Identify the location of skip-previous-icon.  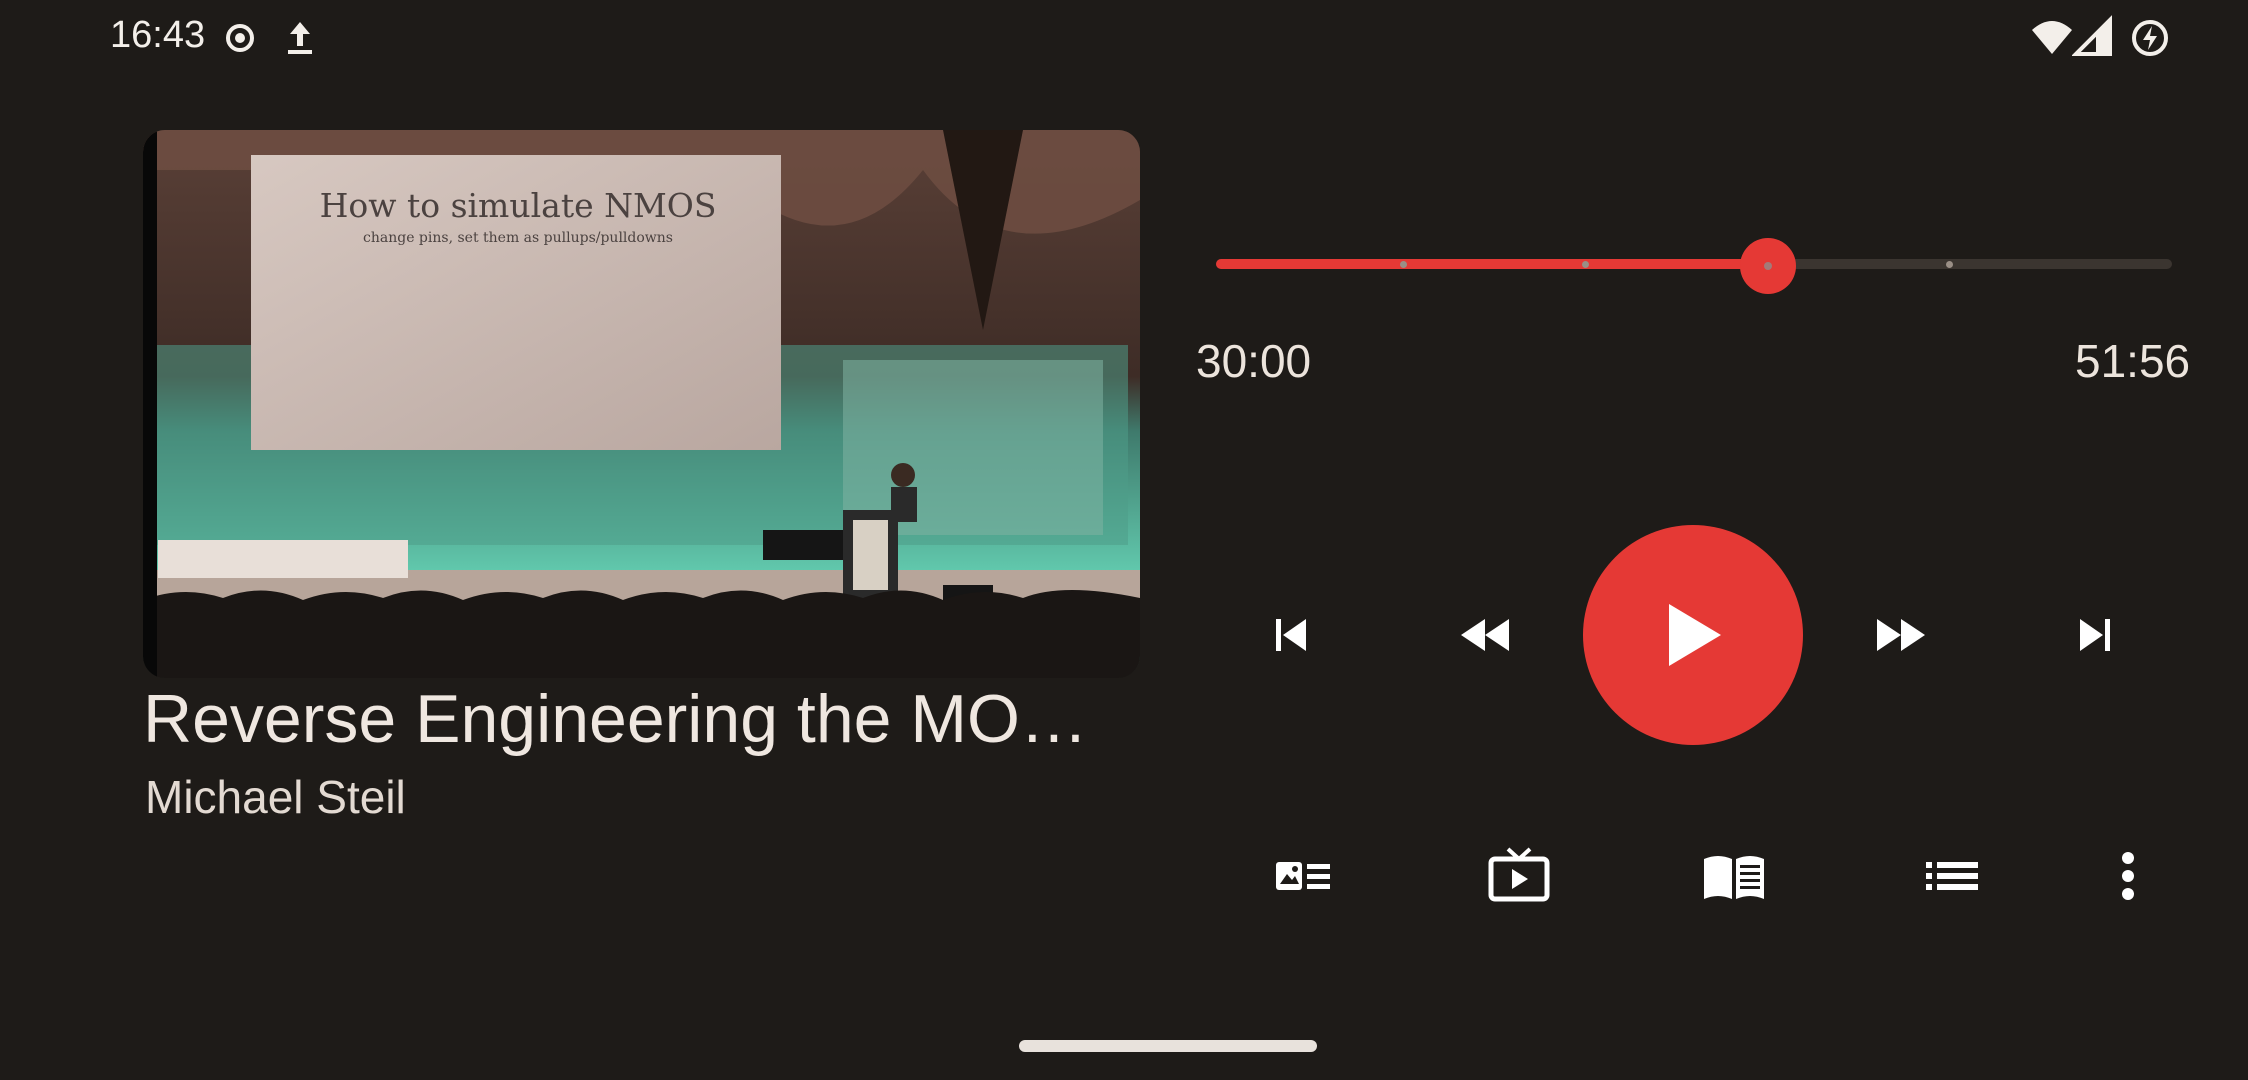
(1291, 635).